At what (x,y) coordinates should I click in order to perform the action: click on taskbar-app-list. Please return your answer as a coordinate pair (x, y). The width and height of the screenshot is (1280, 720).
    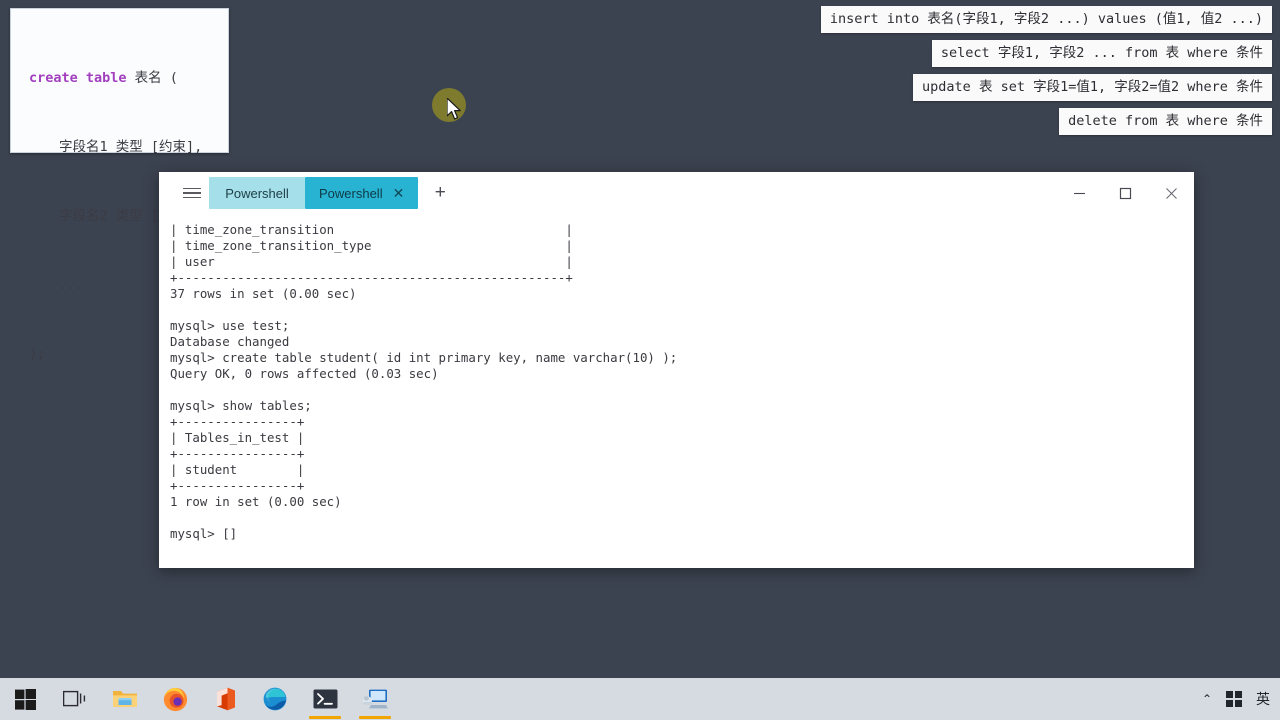
    Looking at the image, I should click on (200, 699).